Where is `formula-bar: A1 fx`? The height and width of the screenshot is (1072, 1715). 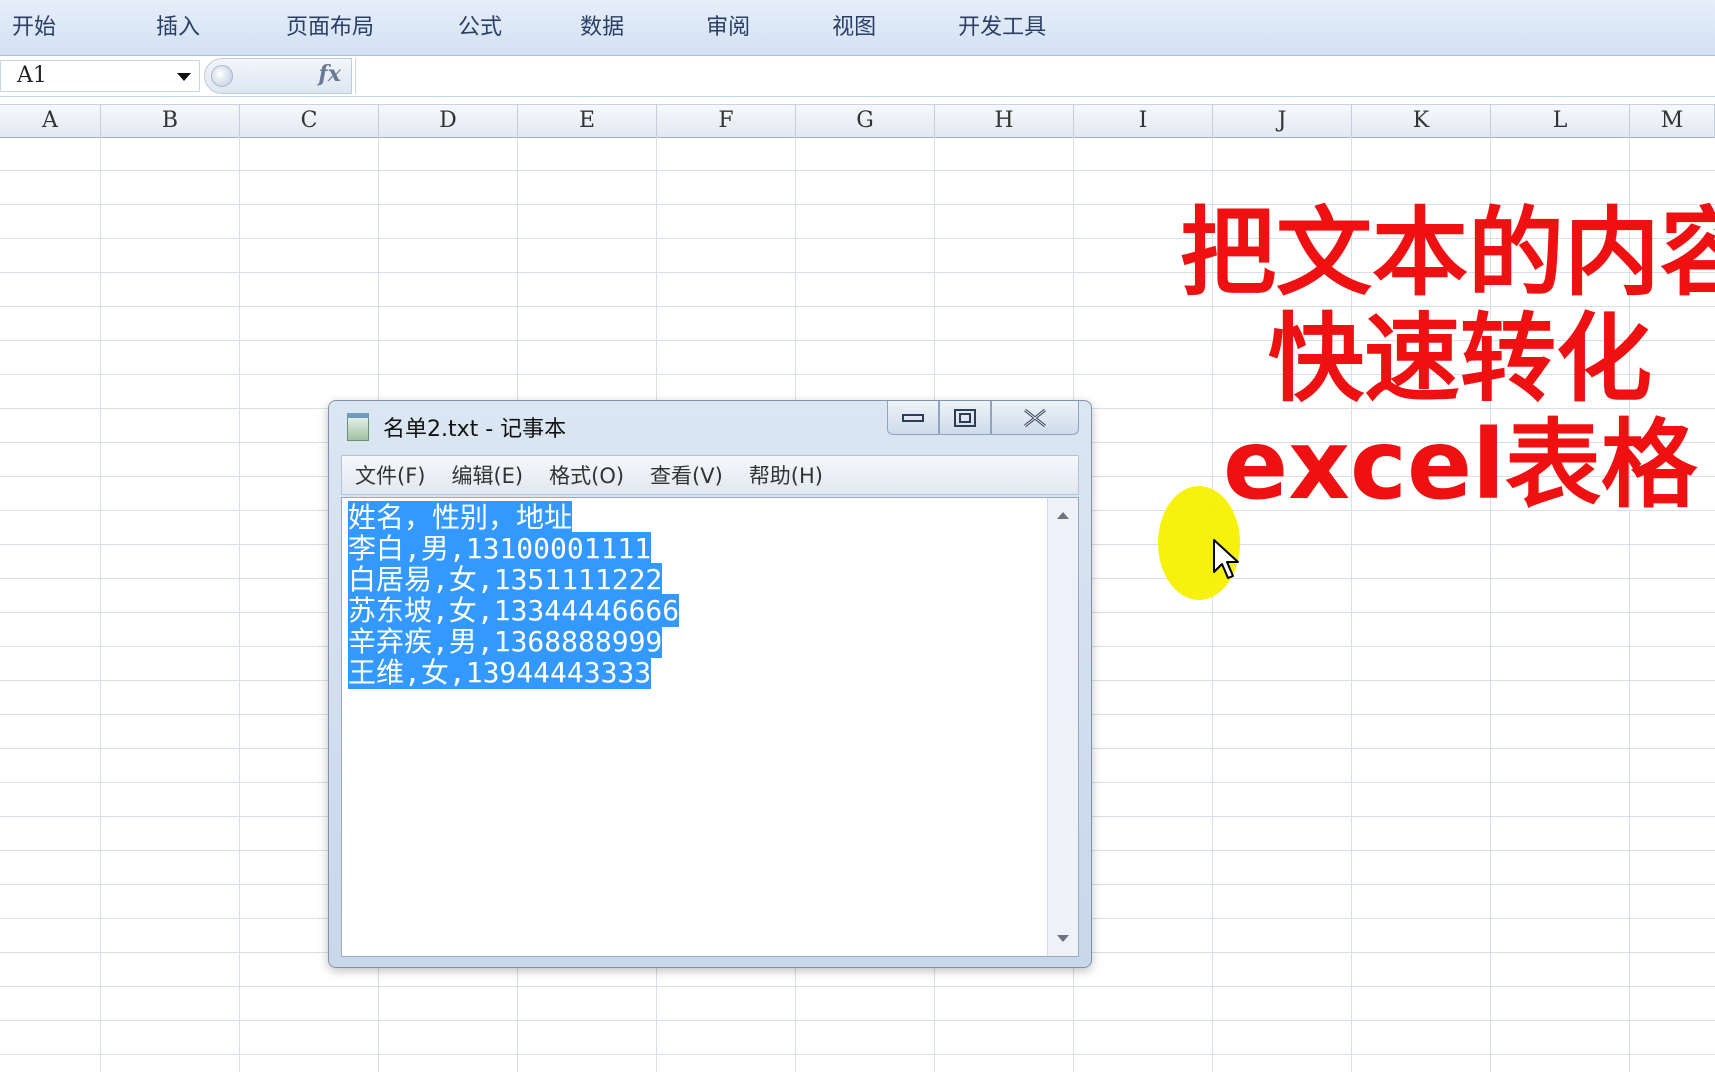
formula-bar: A1 fx is located at coordinates (857, 76).